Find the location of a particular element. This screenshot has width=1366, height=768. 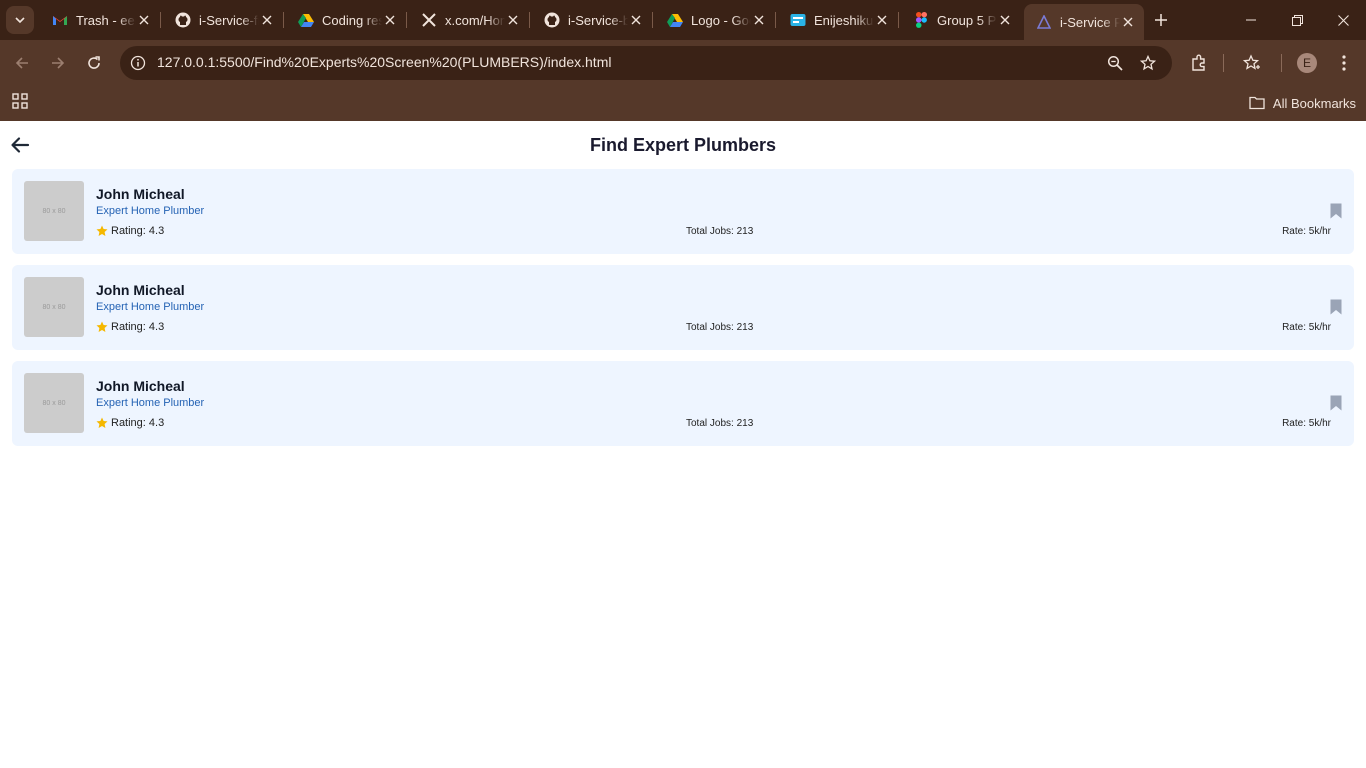

tab-title: i-Service Find Experts is located at coordinates (1090, 22).